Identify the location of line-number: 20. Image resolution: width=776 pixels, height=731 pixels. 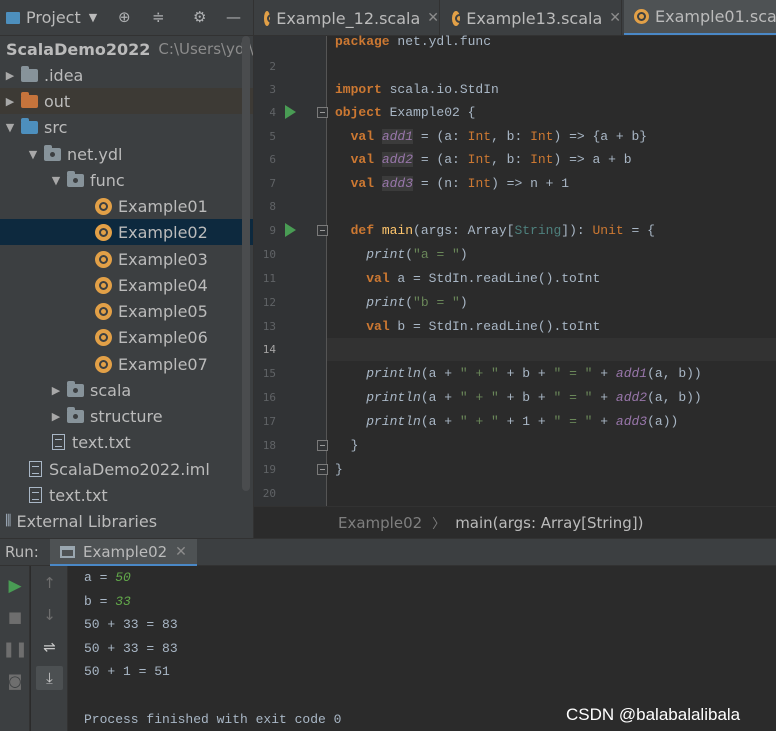
(269, 493).